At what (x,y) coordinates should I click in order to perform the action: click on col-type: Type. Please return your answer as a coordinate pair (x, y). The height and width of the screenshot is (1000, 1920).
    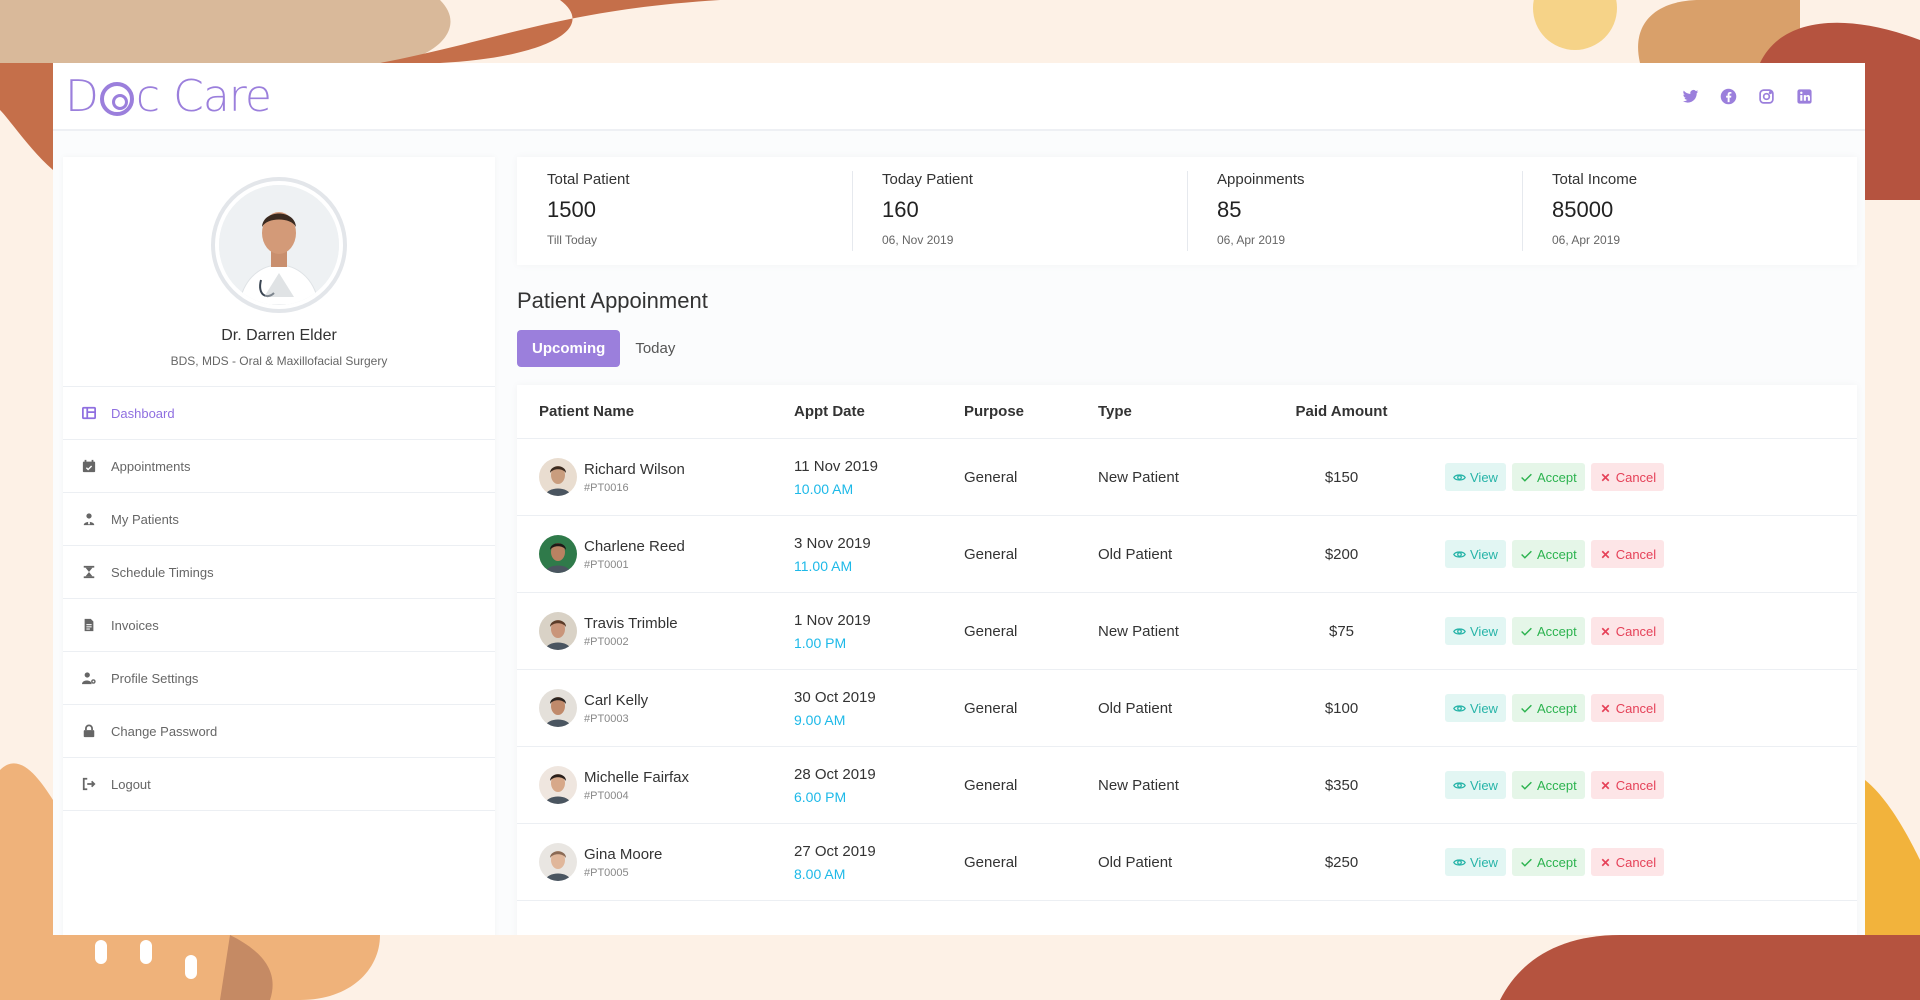
    Looking at the image, I should click on (1183, 411).